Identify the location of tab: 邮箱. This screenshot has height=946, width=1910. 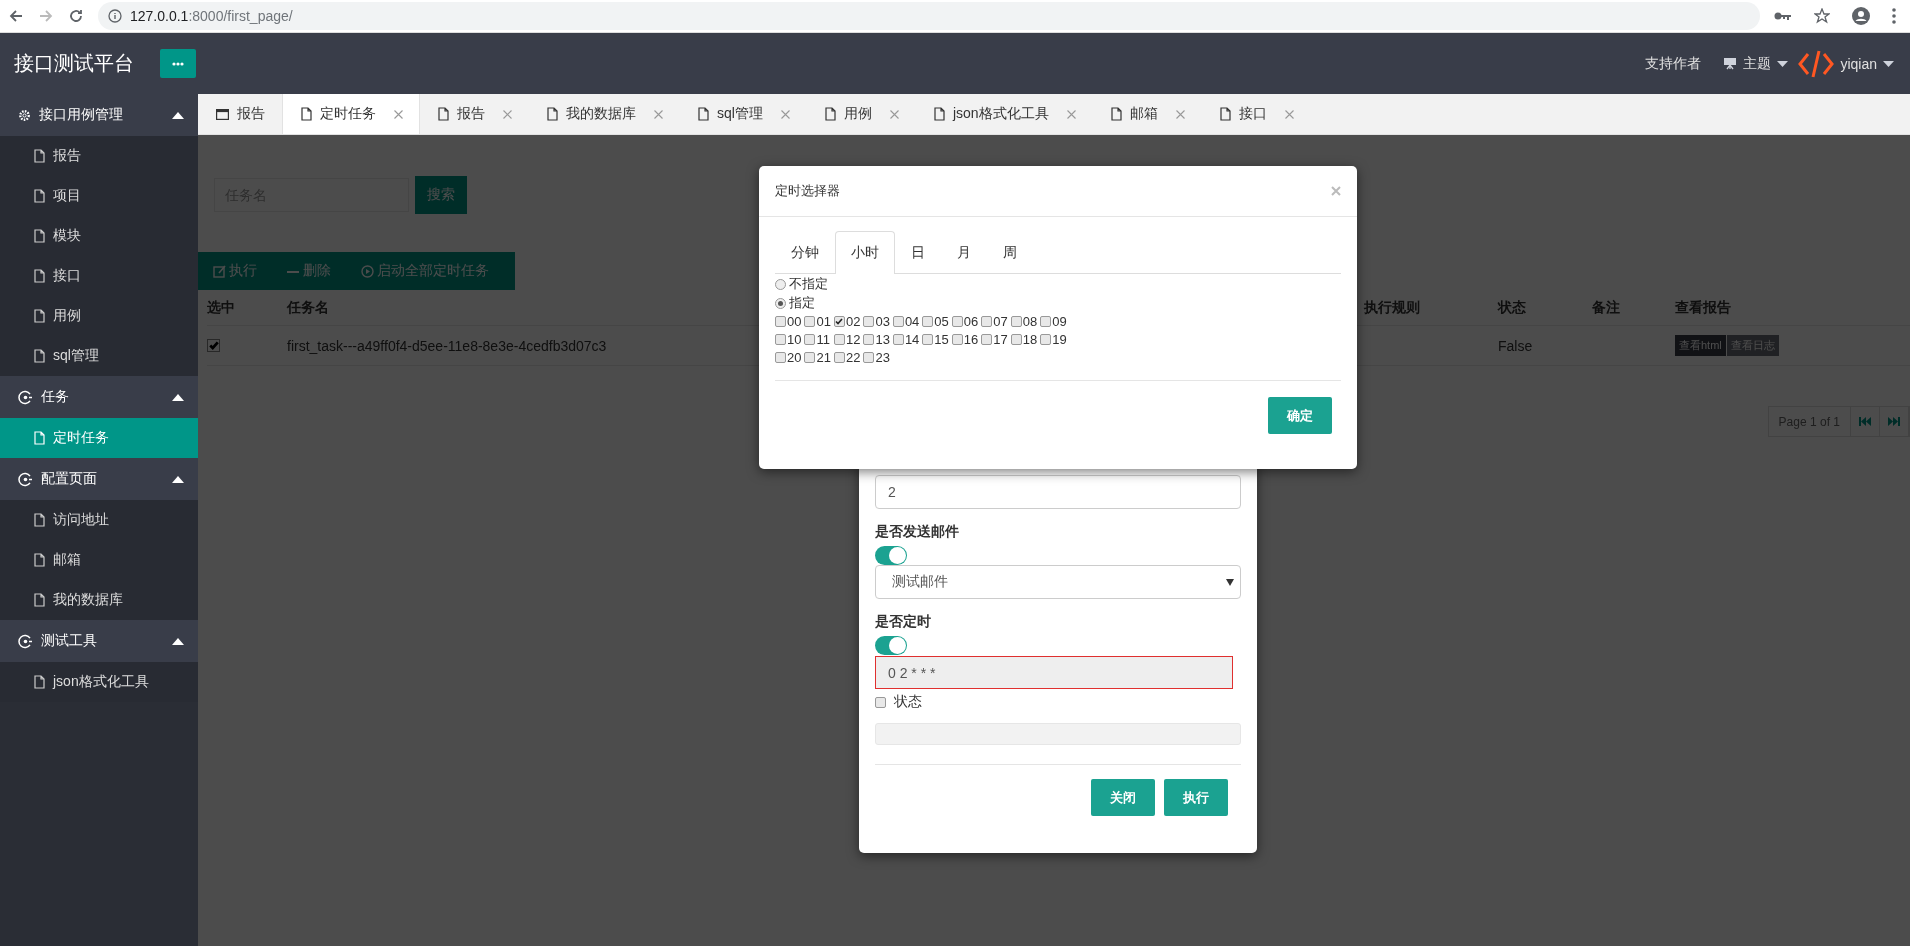
(1147, 114).